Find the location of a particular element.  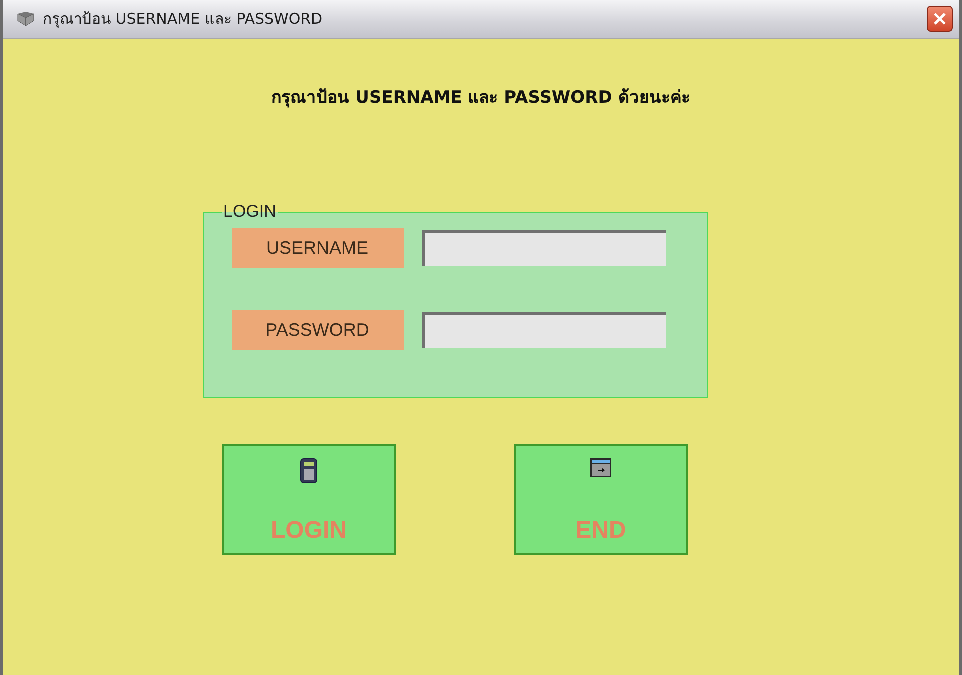

close-button is located at coordinates (940, 19).